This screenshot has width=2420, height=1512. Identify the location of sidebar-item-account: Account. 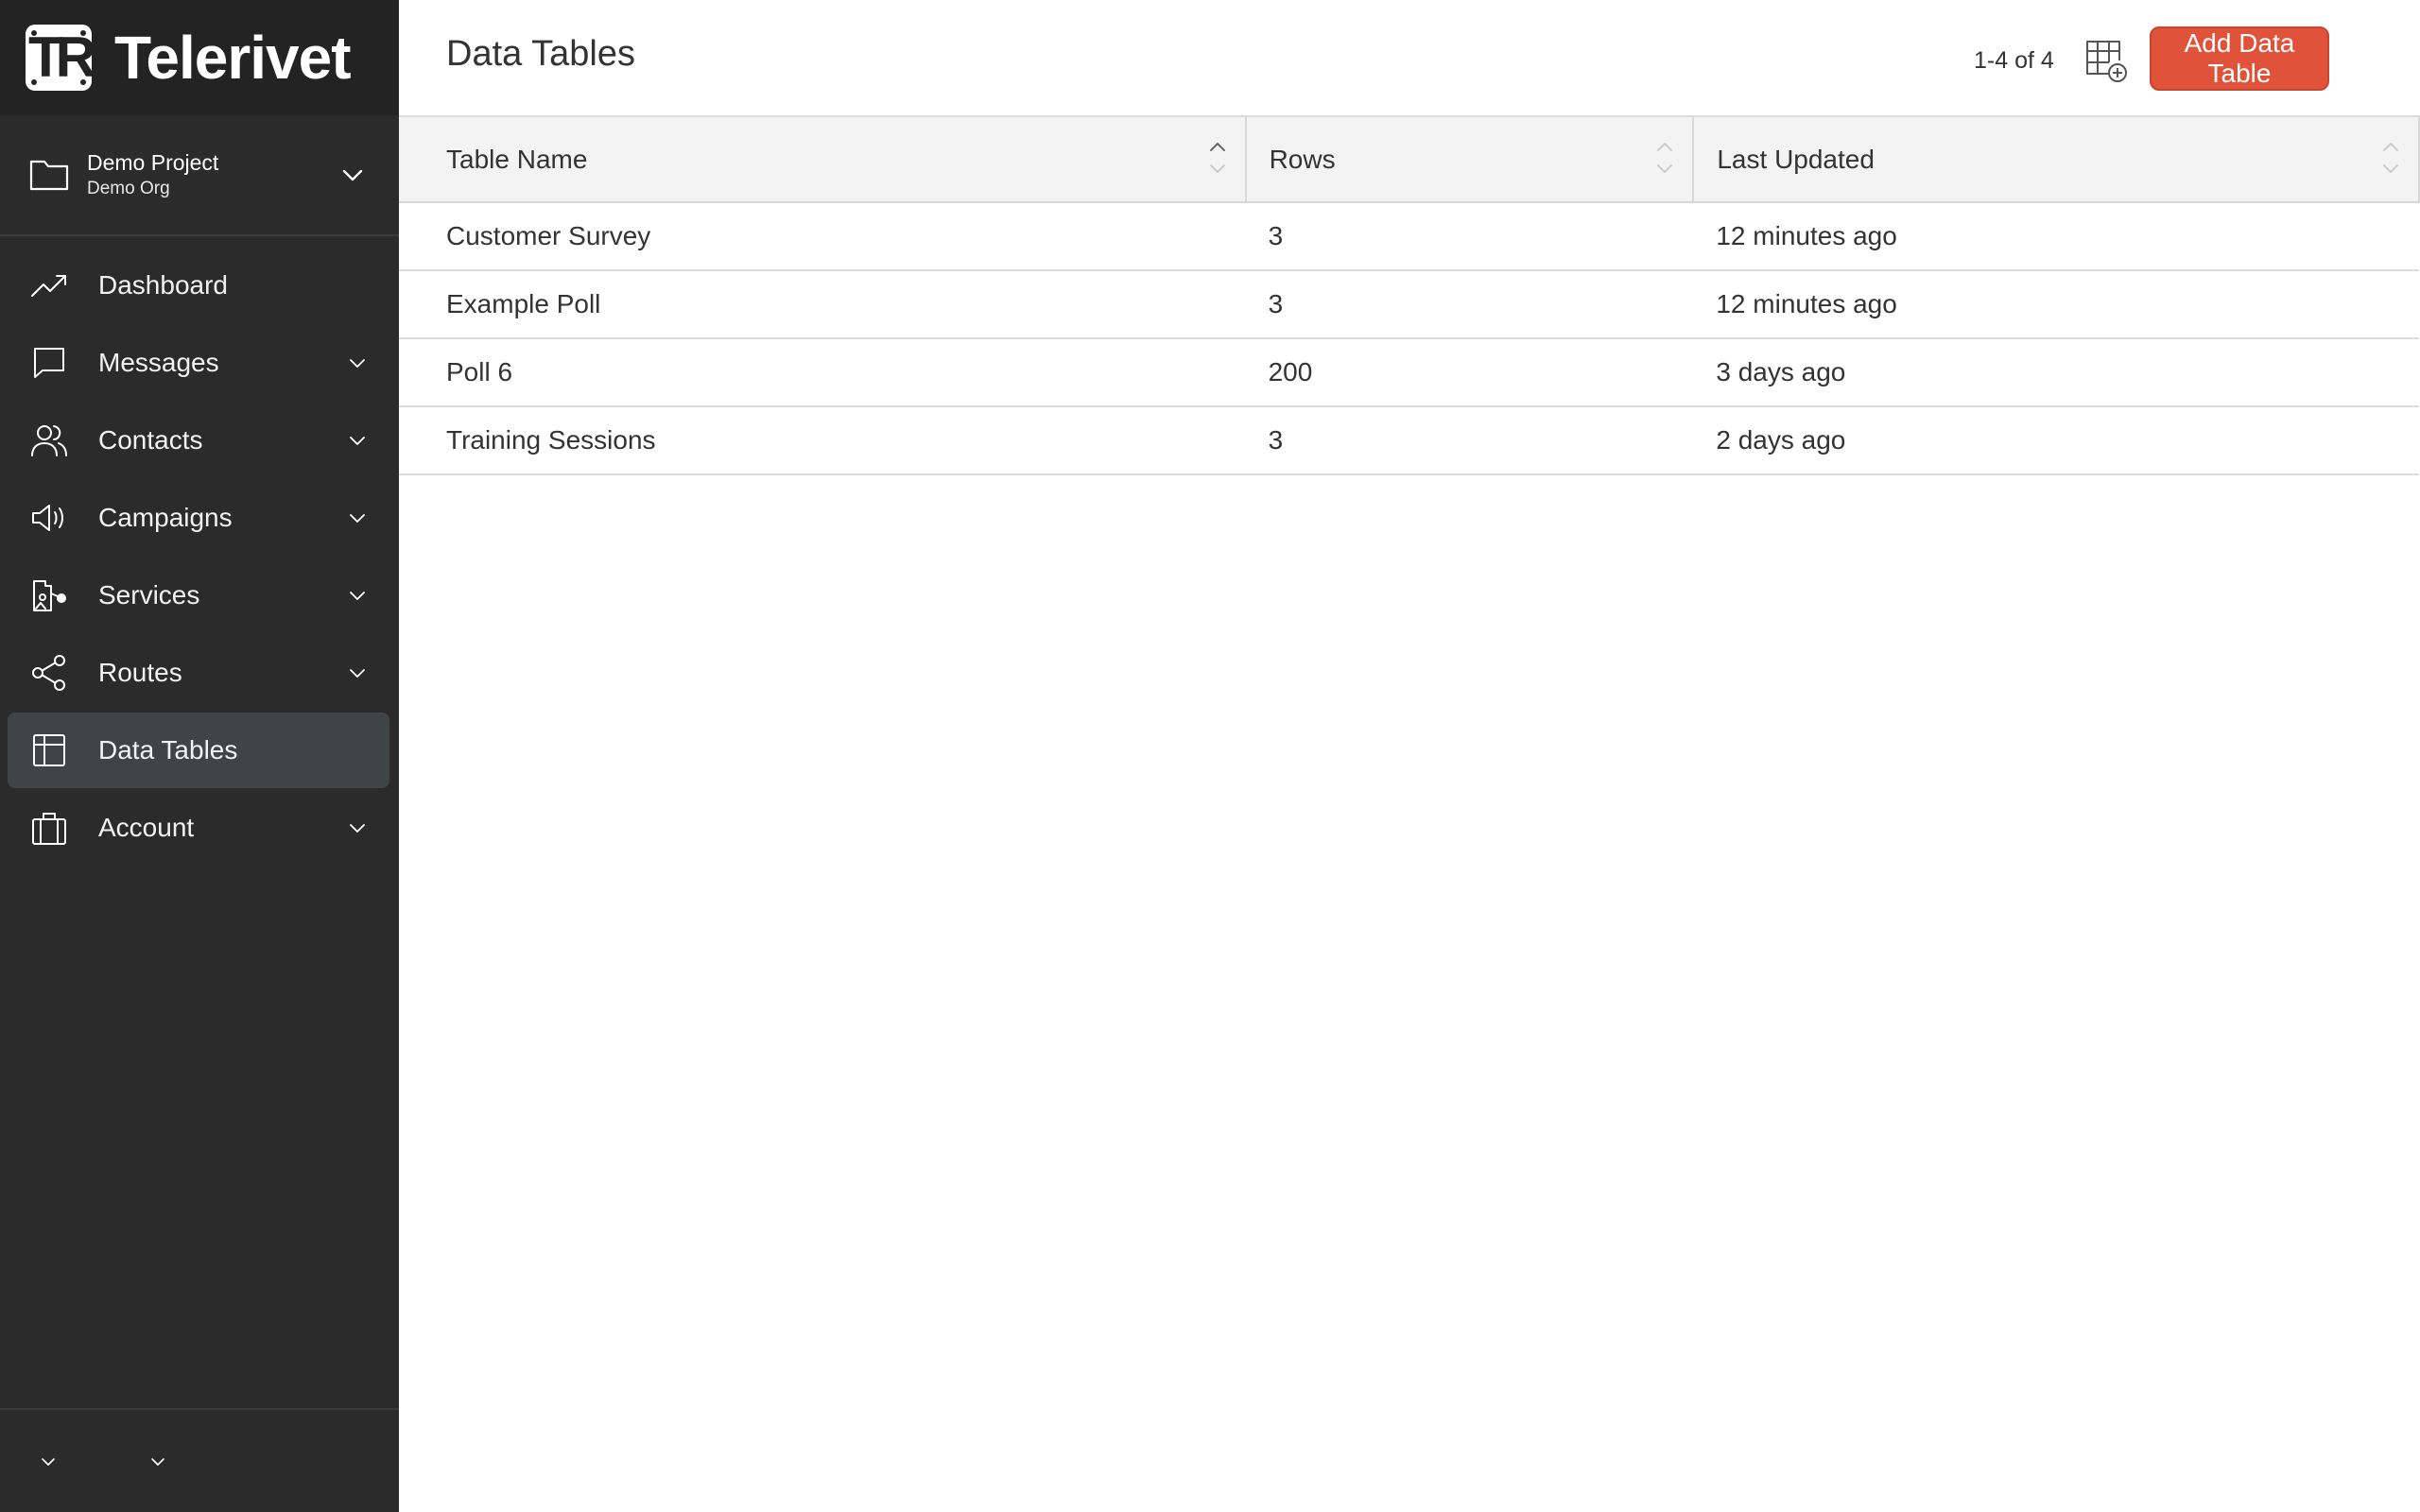
(198, 828).